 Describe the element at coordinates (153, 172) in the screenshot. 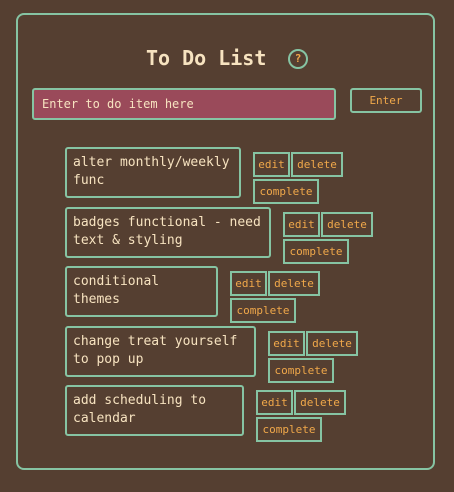

I see `todo-item-text: alter monthly/weekly func` at that location.